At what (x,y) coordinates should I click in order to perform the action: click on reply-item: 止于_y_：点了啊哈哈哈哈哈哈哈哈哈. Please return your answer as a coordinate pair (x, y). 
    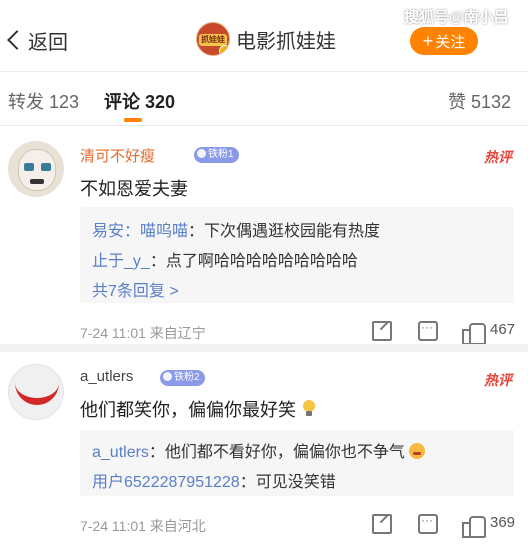
    Looking at the image, I should click on (225, 259).